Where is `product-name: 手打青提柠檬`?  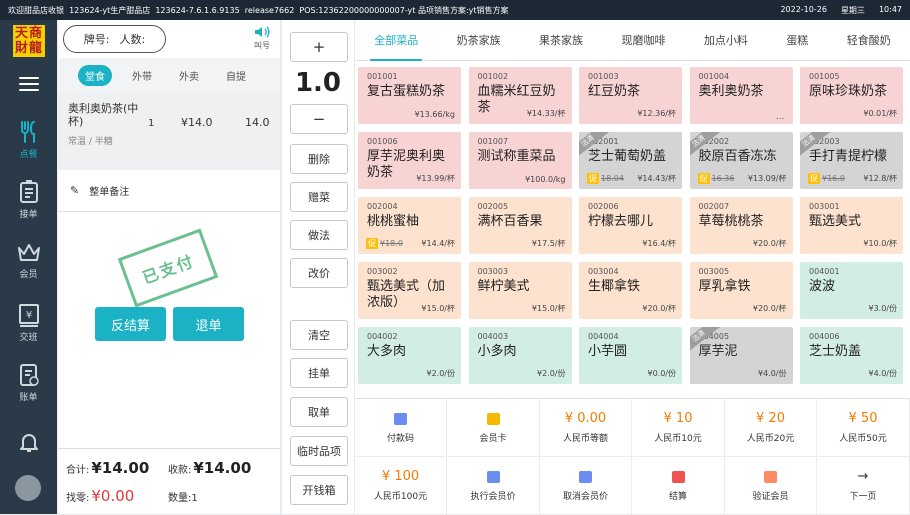
product-name: 手打青提柠檬 is located at coordinates (848, 156).